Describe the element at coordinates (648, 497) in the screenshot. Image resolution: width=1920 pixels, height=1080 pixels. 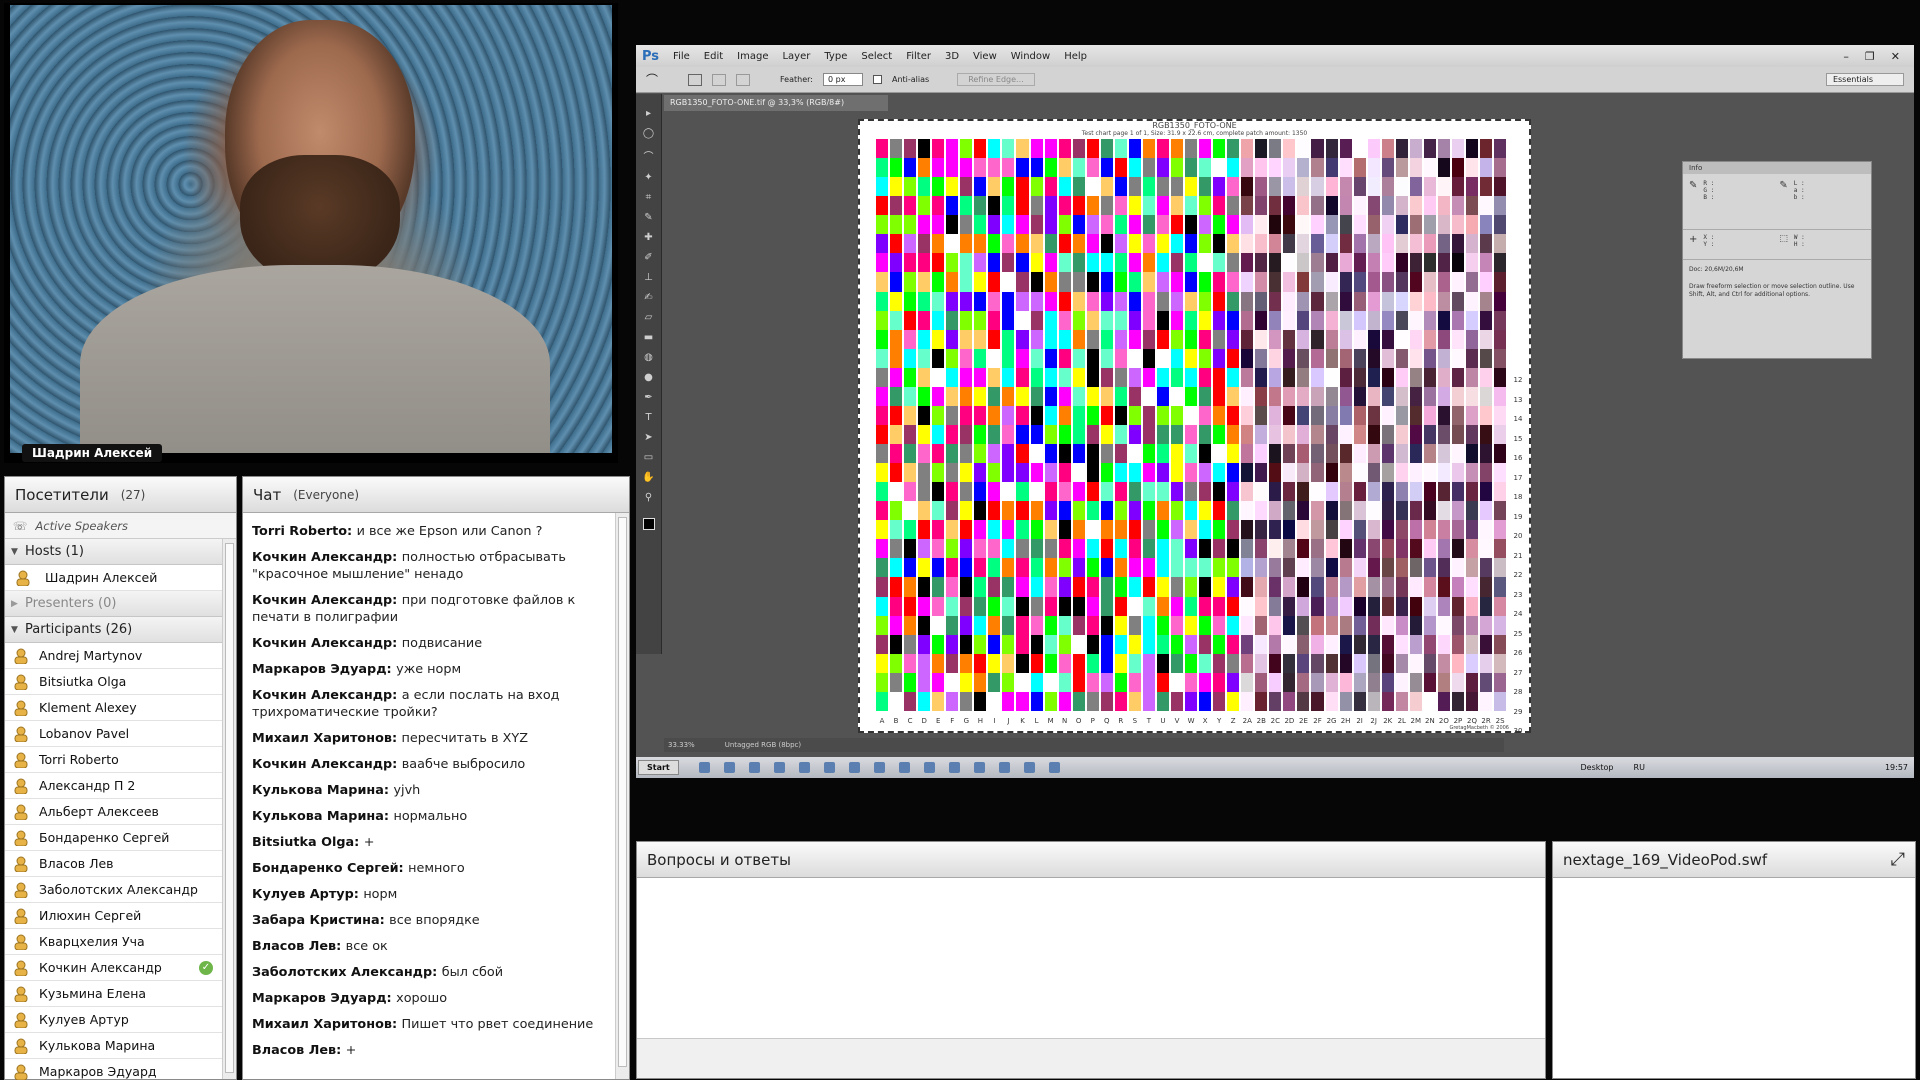
I see `zoom-tool-icon: ⚲` at that location.